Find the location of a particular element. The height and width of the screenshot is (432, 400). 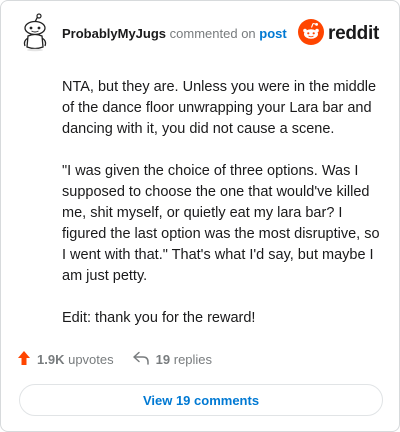

upvote-label: upvotes is located at coordinates (91, 359).